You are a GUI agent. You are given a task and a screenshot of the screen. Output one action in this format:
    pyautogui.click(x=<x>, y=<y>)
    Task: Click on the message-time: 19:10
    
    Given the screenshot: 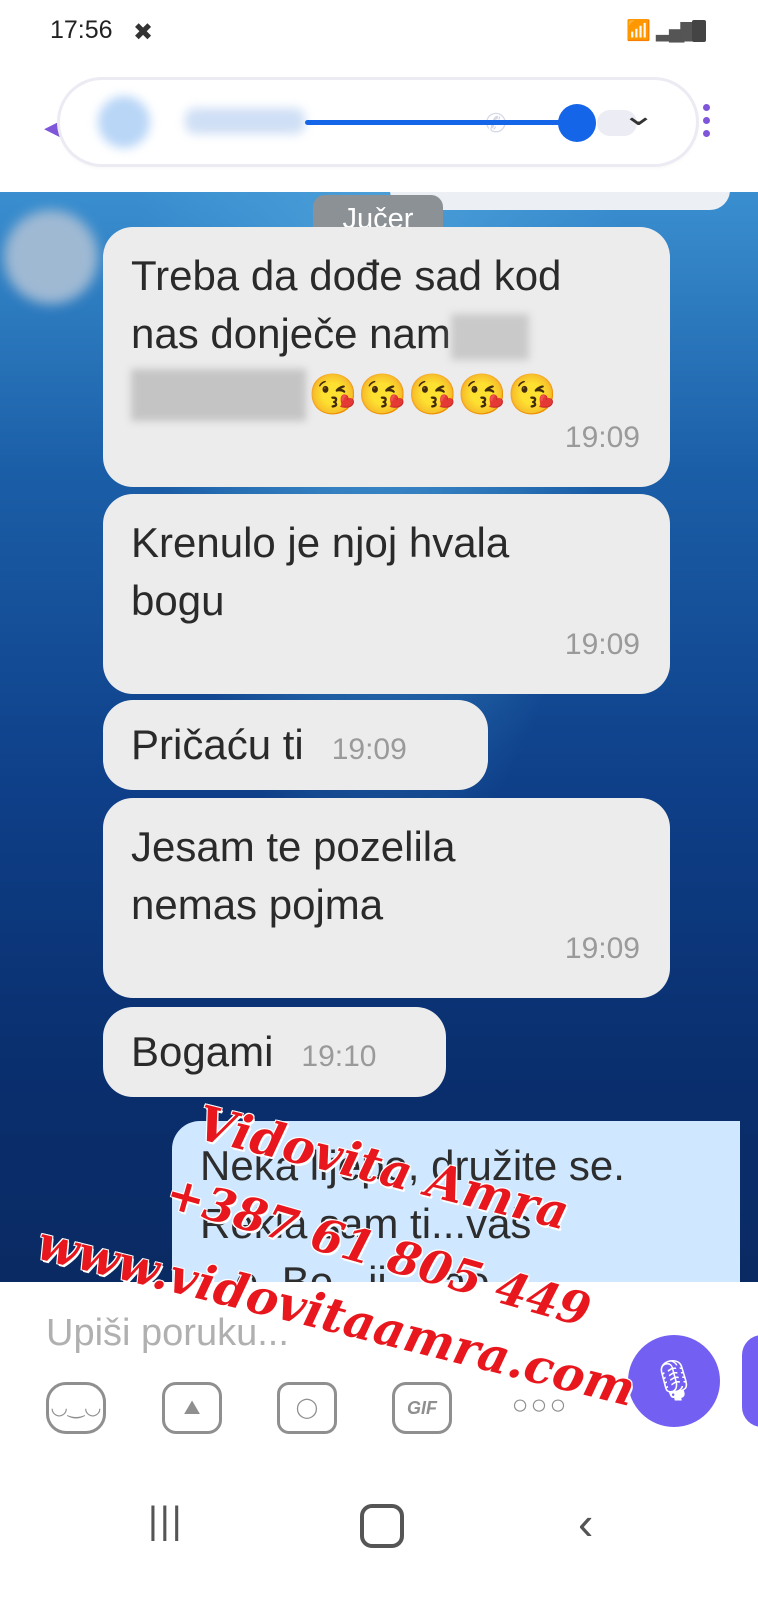 What is the action you would take?
    pyautogui.click(x=339, y=1056)
    